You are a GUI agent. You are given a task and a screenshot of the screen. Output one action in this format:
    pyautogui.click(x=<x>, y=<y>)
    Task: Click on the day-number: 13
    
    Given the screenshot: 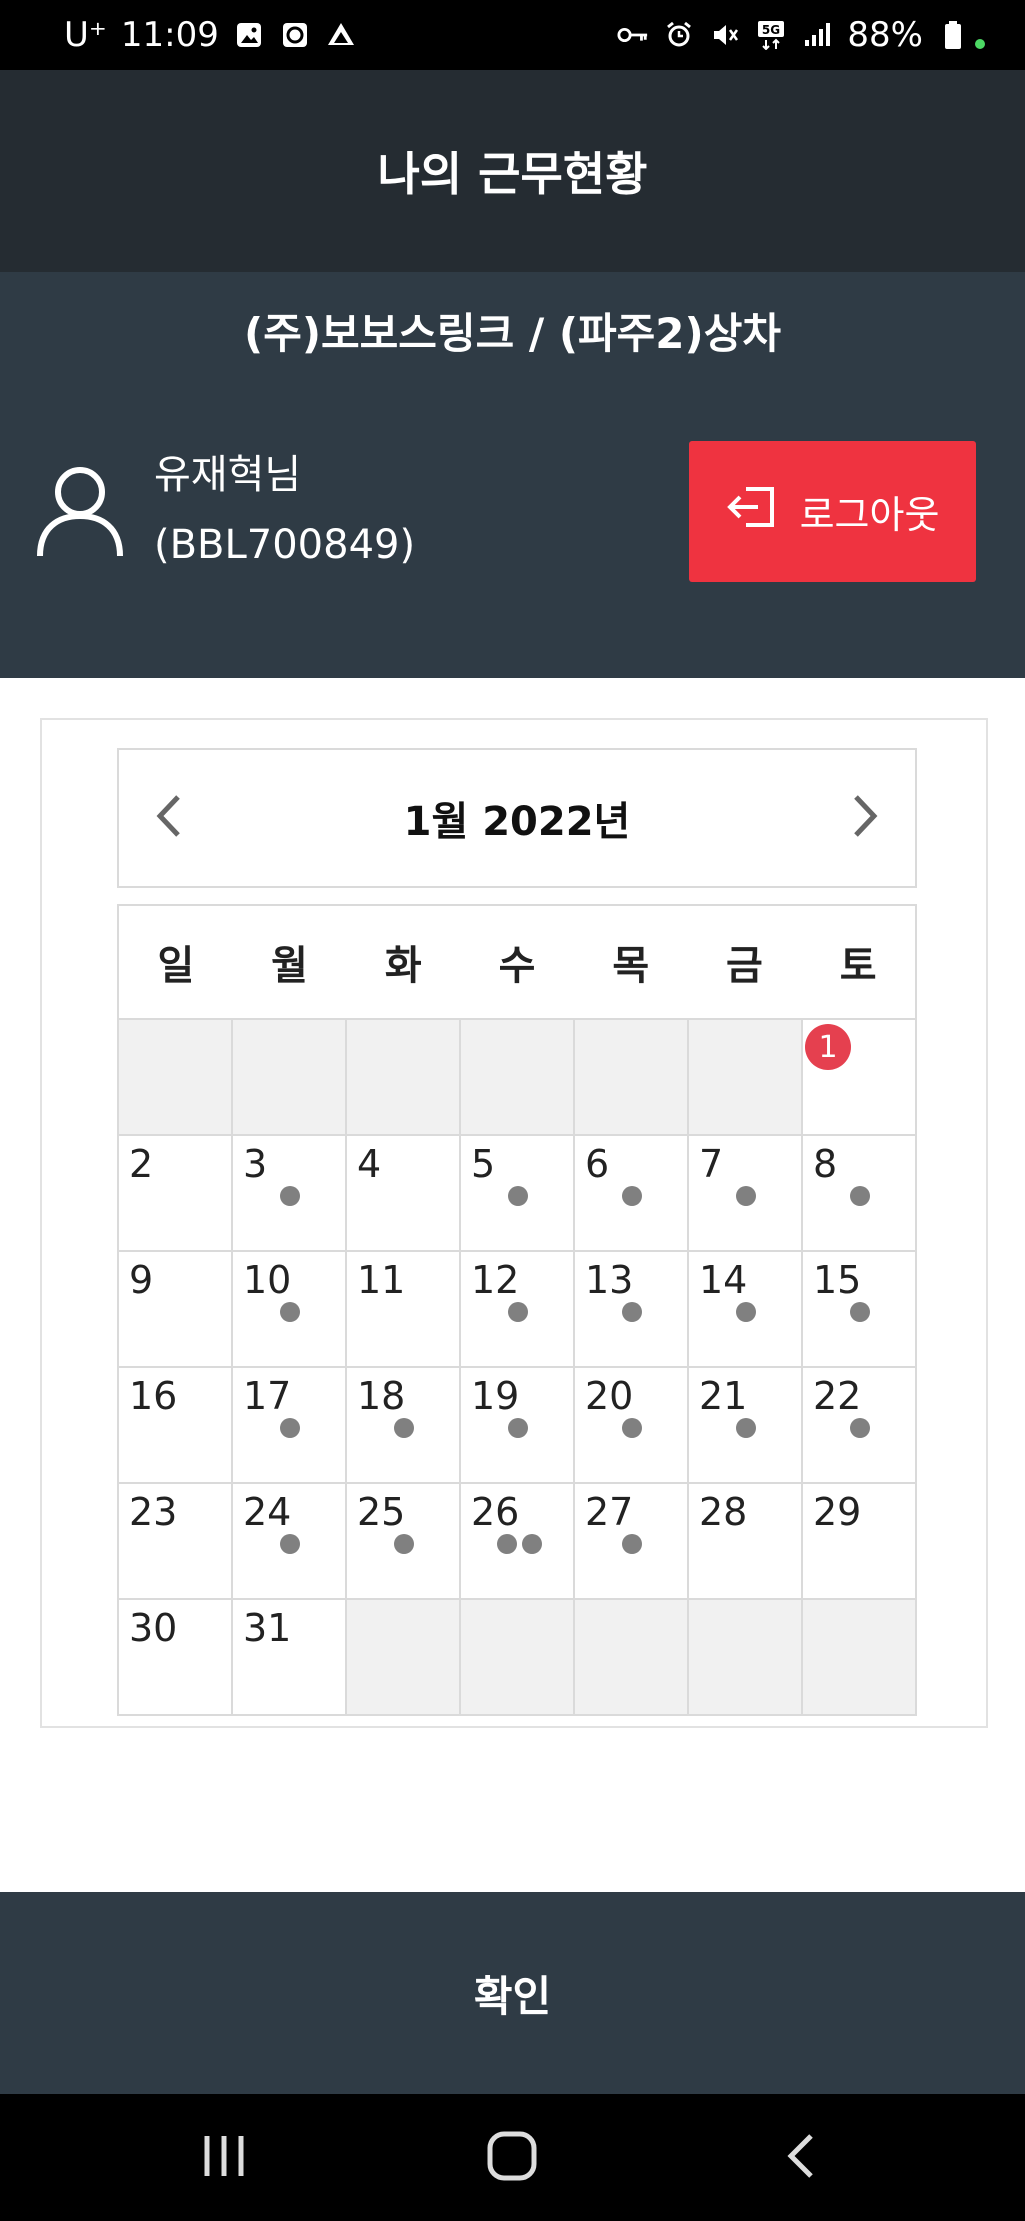 What is the action you would take?
    pyautogui.click(x=609, y=1280)
    